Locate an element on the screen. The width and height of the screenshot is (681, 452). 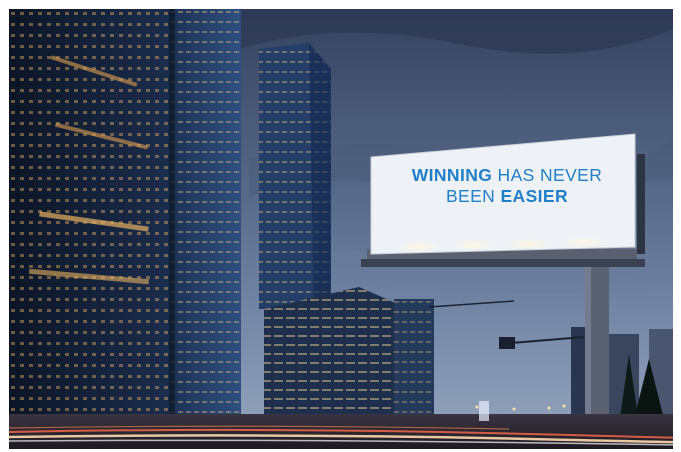
billboard-word-winning: WINNING is located at coordinates (452, 175).